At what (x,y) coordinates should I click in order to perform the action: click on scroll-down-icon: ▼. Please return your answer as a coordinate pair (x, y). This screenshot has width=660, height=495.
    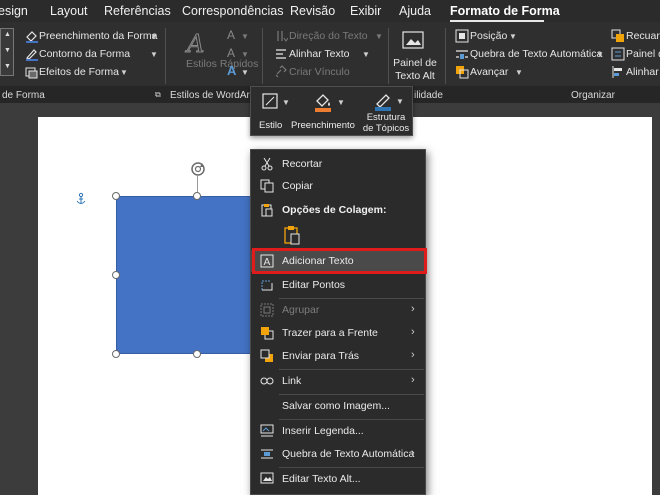
    Looking at the image, I should click on (7, 50).